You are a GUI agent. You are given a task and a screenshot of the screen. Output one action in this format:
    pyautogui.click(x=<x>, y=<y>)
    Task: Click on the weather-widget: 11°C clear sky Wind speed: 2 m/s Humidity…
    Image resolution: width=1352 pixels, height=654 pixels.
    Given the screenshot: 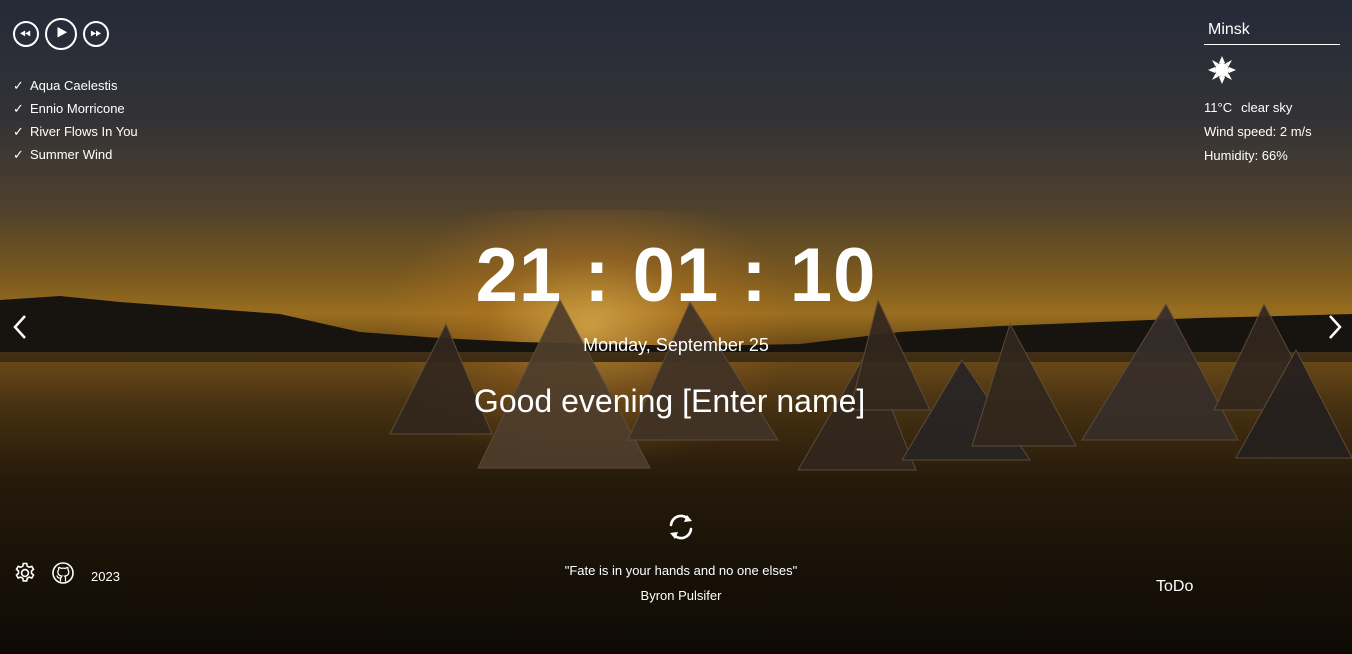 What is the action you would take?
    pyautogui.click(x=1272, y=93)
    